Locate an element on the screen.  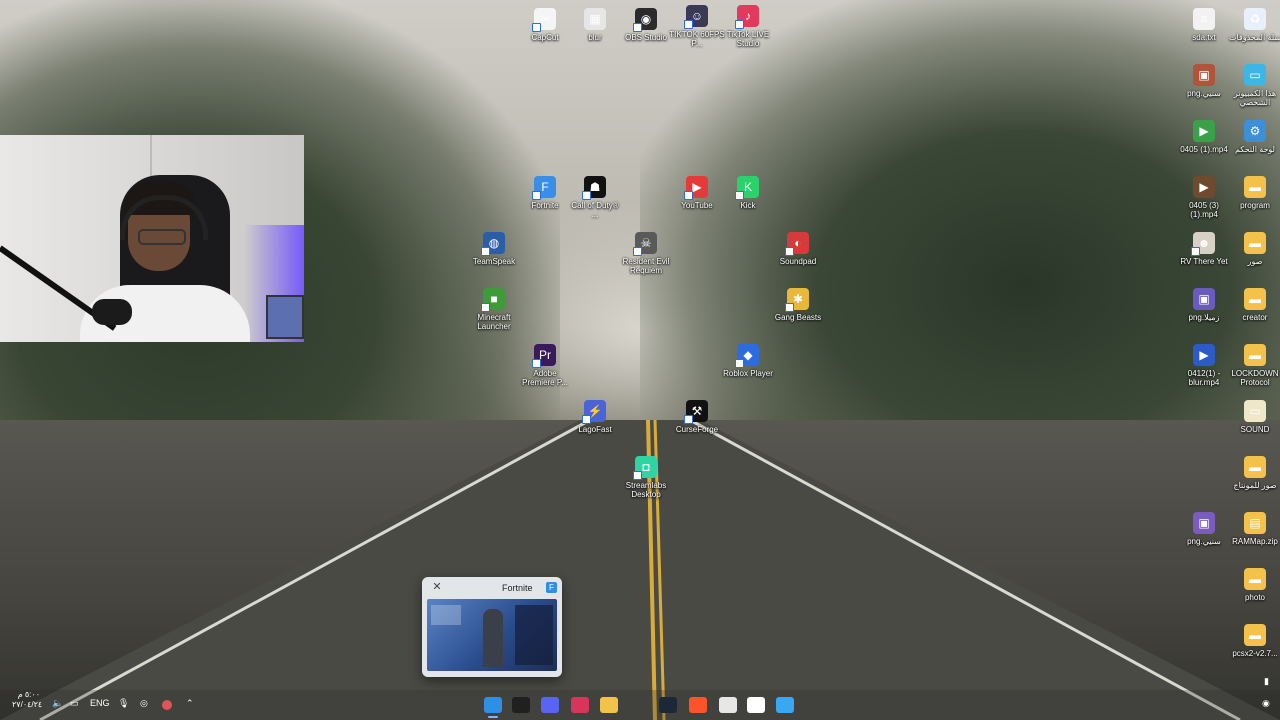
capcut-icon: ✂ is located at coordinates (544, 20).